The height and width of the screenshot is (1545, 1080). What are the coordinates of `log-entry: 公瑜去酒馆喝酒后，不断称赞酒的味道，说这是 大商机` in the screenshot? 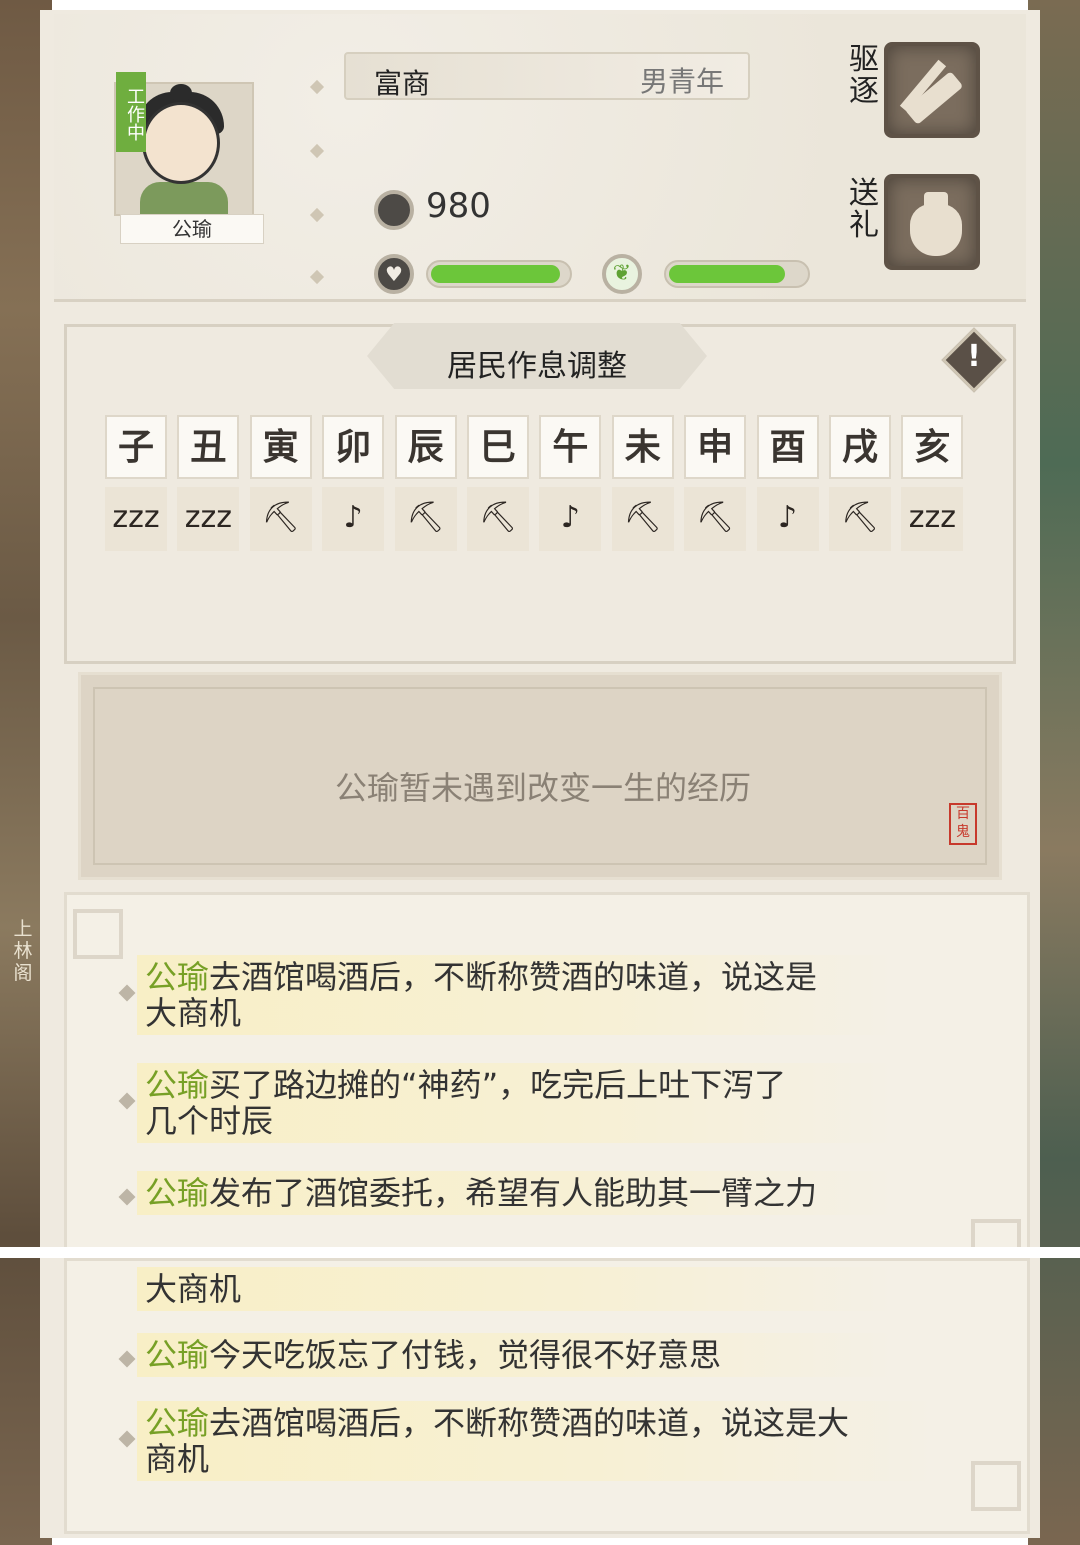 It's located at (517, 995).